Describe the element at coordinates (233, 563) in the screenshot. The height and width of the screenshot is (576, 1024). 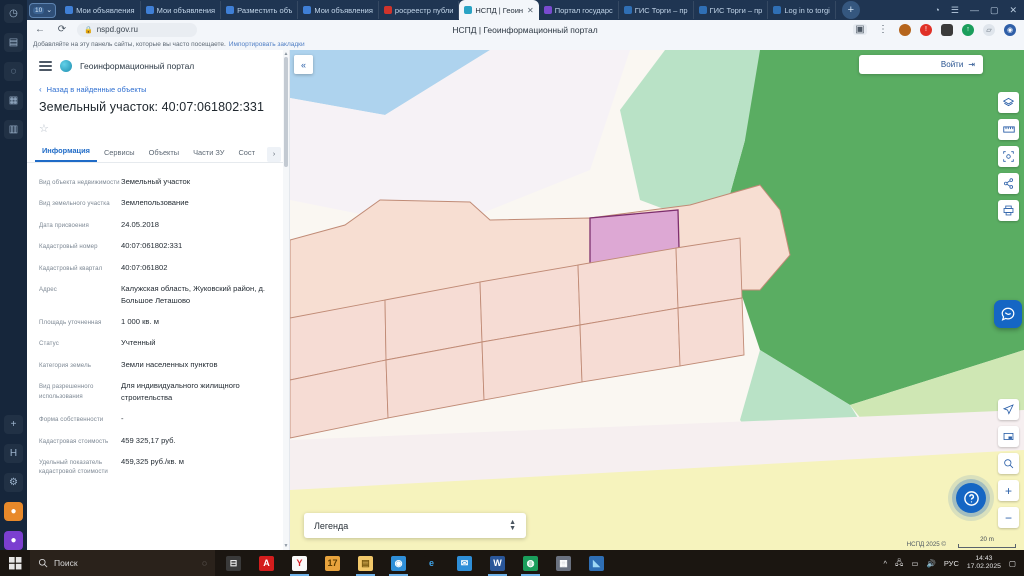
I see `task-view-icon: ⊟` at that location.